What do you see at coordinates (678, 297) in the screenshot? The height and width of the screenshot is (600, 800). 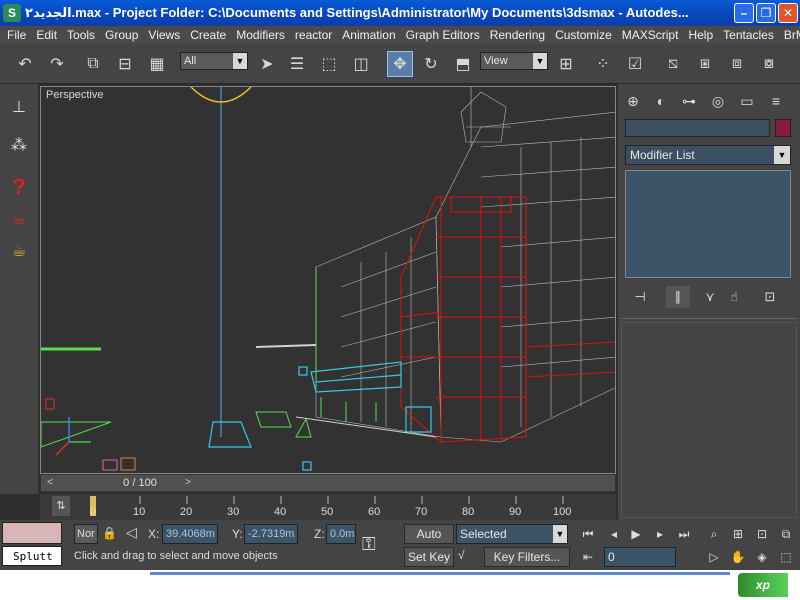 I see `show-end-result-icon: ∥` at bounding box center [678, 297].